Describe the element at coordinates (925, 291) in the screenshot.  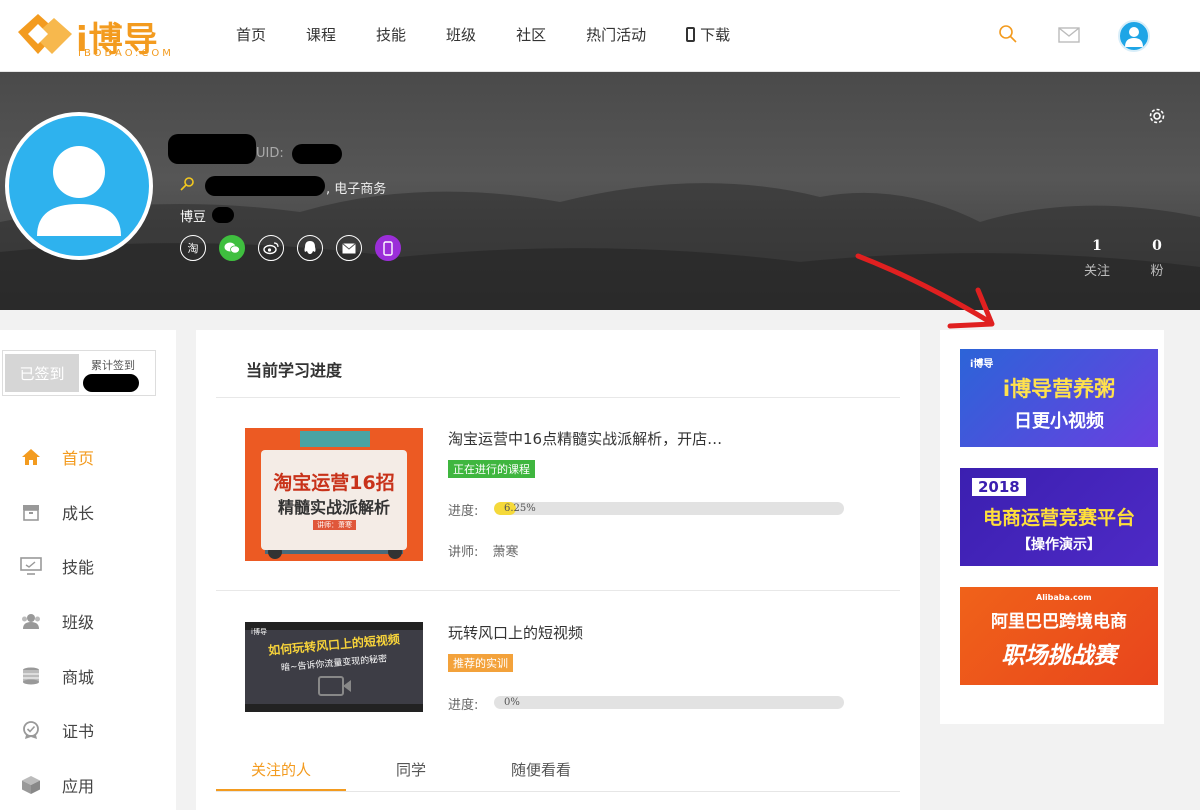
I see `red-arrow-annotation` at that location.